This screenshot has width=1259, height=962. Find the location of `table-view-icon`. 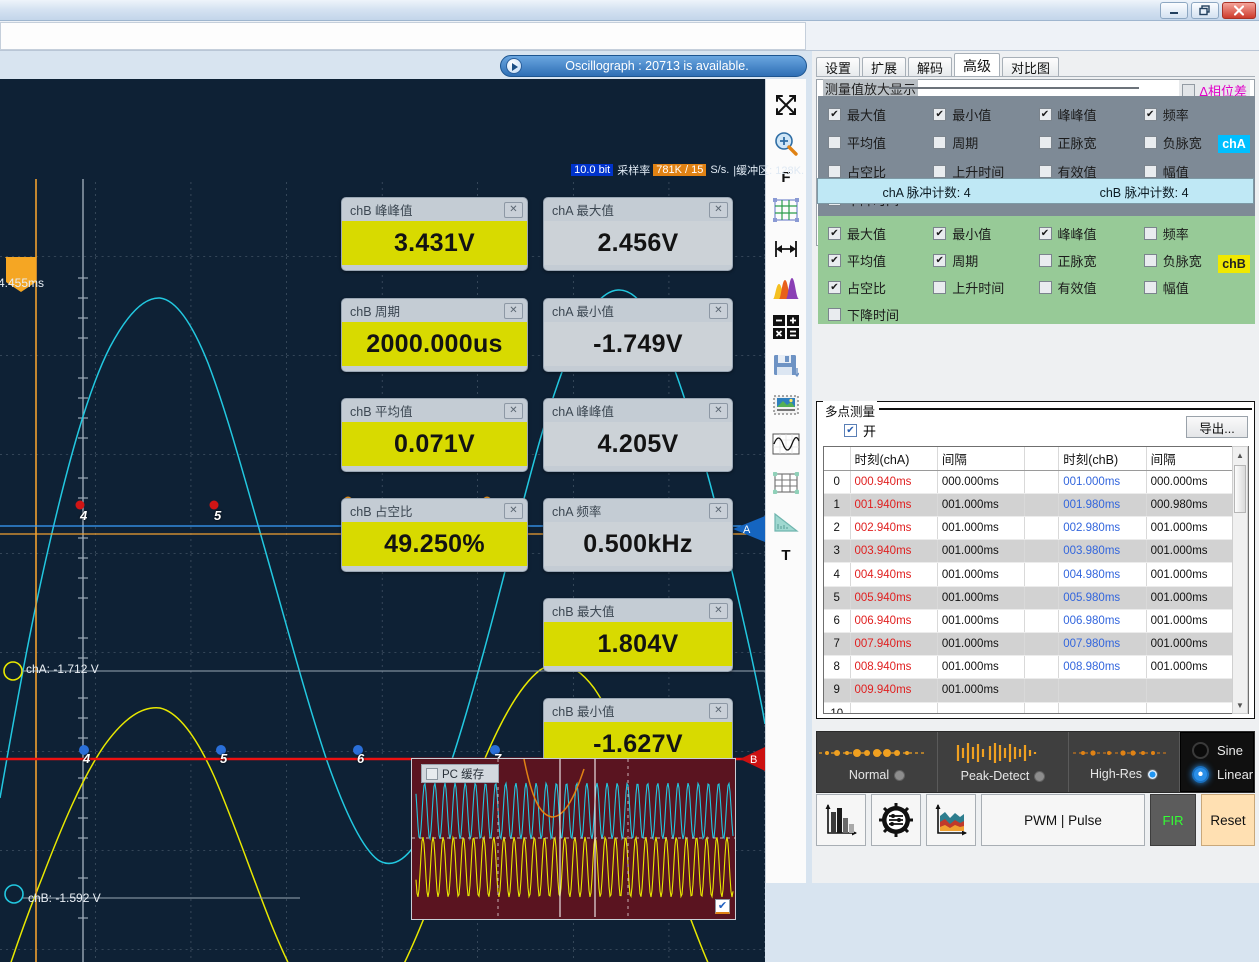

table-view-icon is located at coordinates (786, 483).